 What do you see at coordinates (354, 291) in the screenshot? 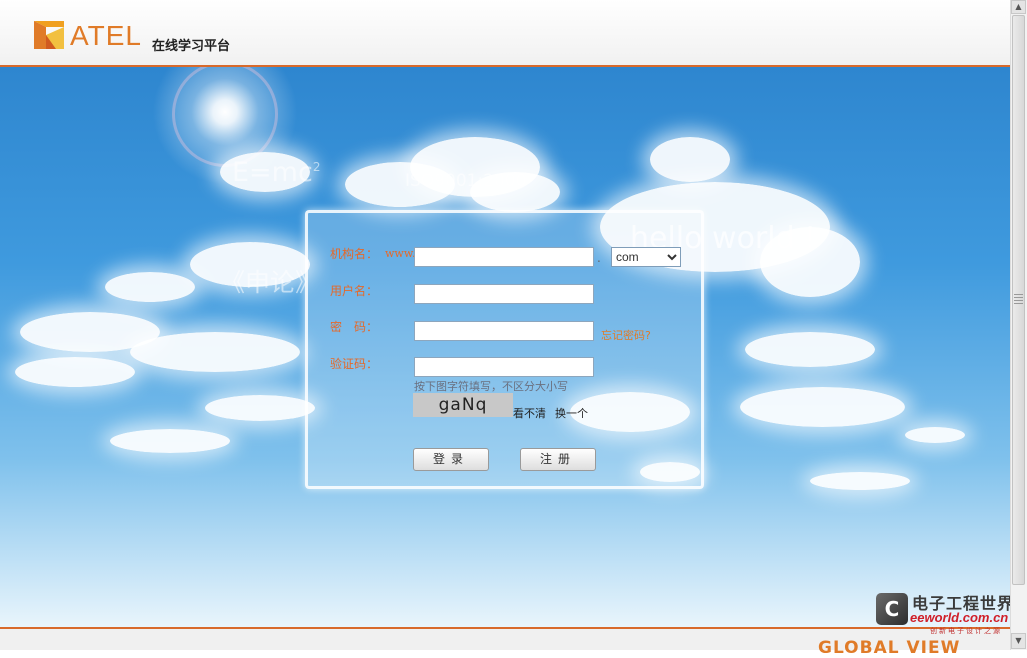
I see `username-label: 用户名：` at bounding box center [354, 291].